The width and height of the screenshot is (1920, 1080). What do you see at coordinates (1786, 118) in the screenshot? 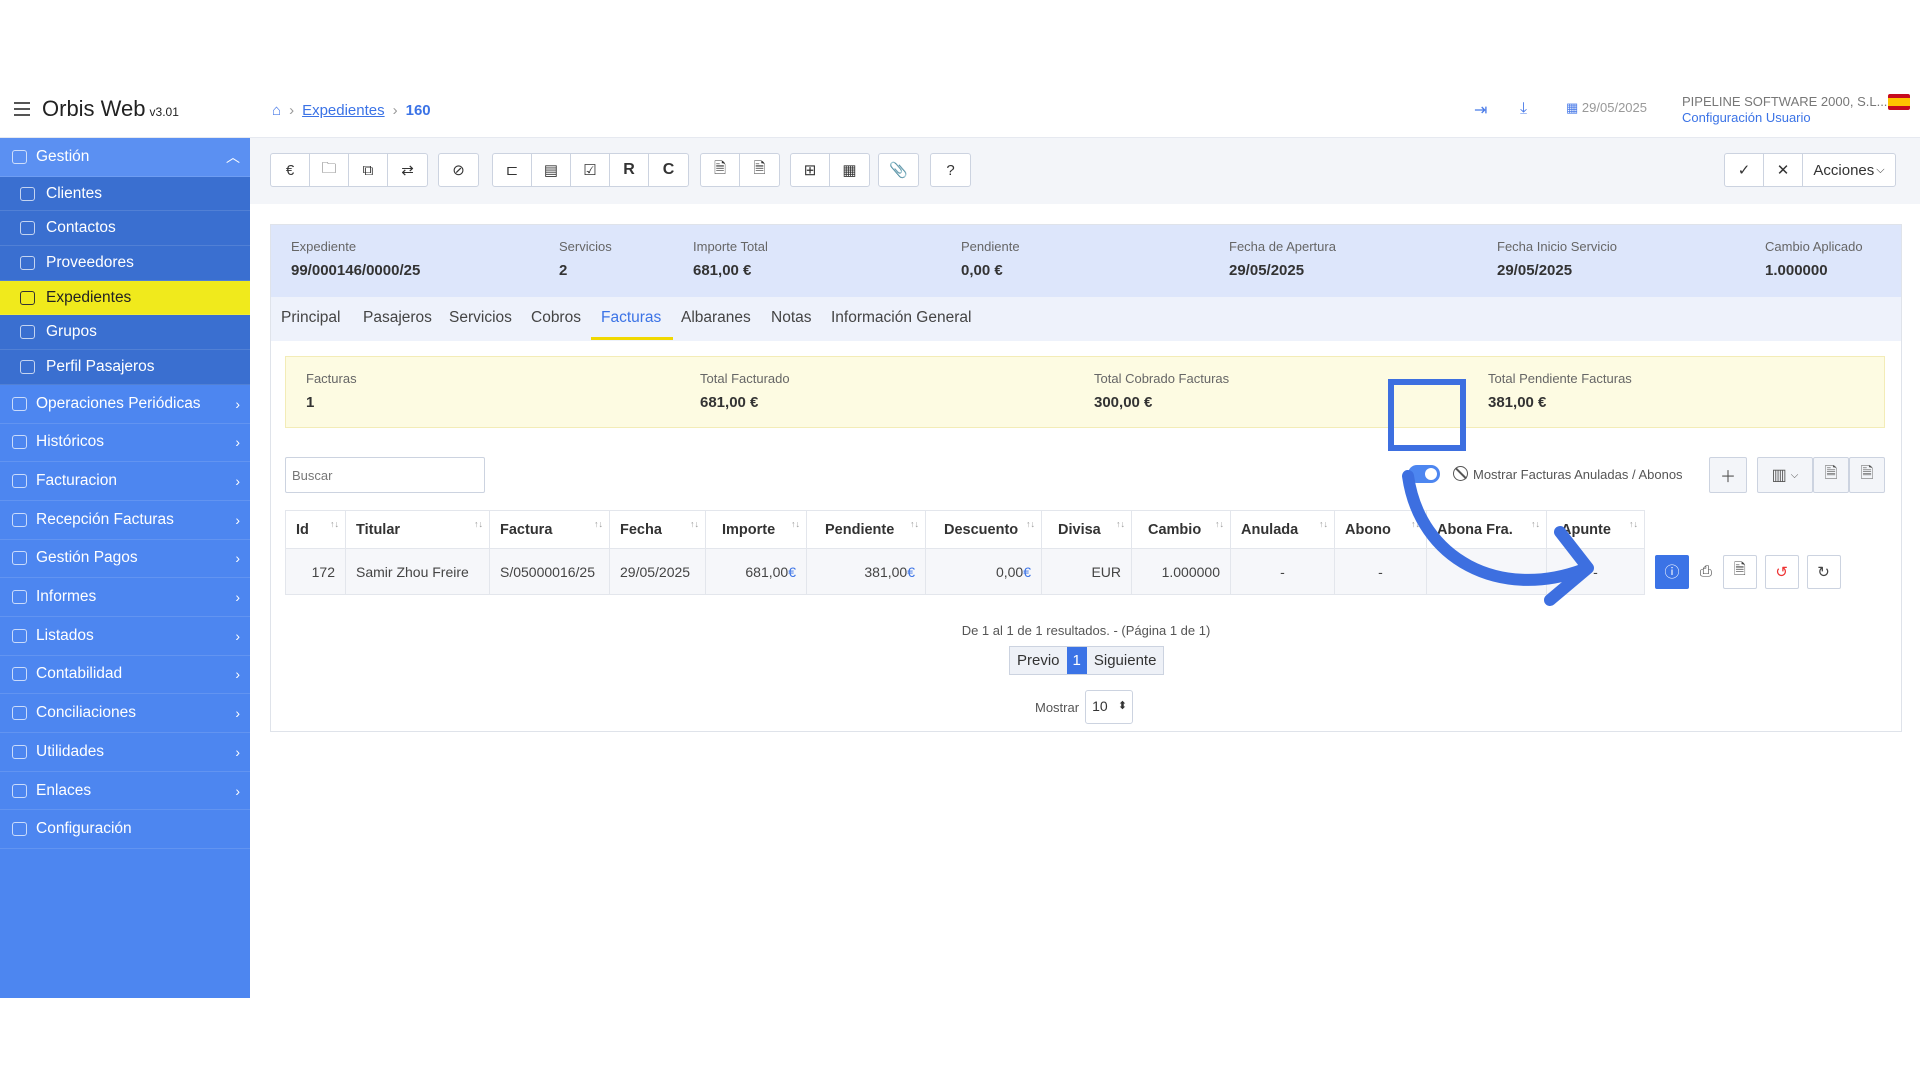
I see `config-user-link: Configuración Usuario` at bounding box center [1786, 118].